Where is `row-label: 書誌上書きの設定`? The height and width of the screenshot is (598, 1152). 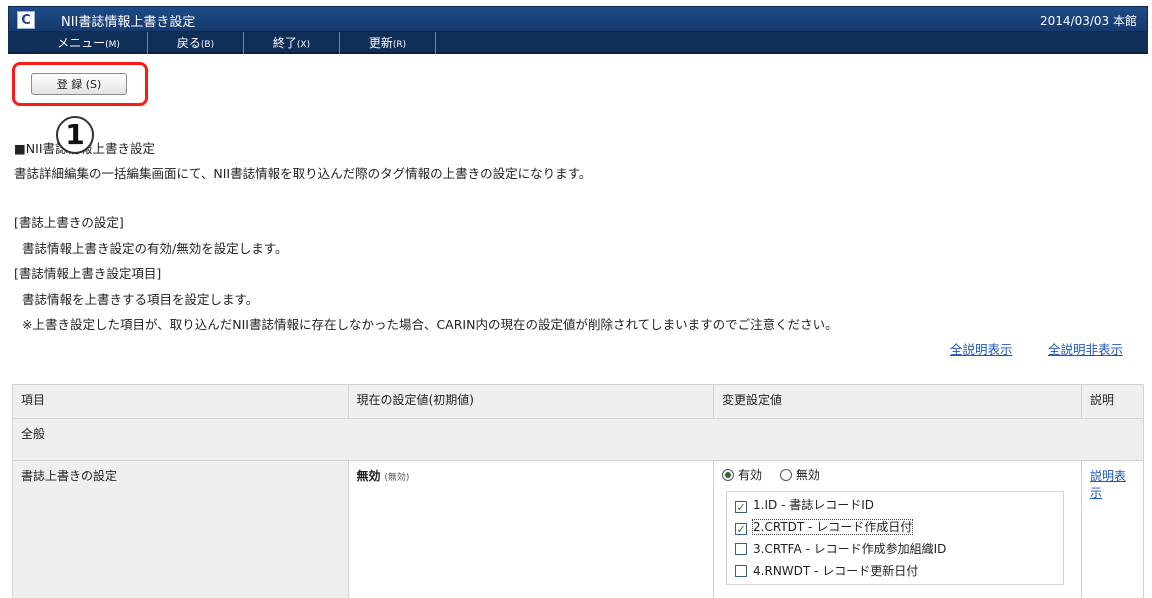
row-label: 書誌上書きの設定 is located at coordinates (180, 529).